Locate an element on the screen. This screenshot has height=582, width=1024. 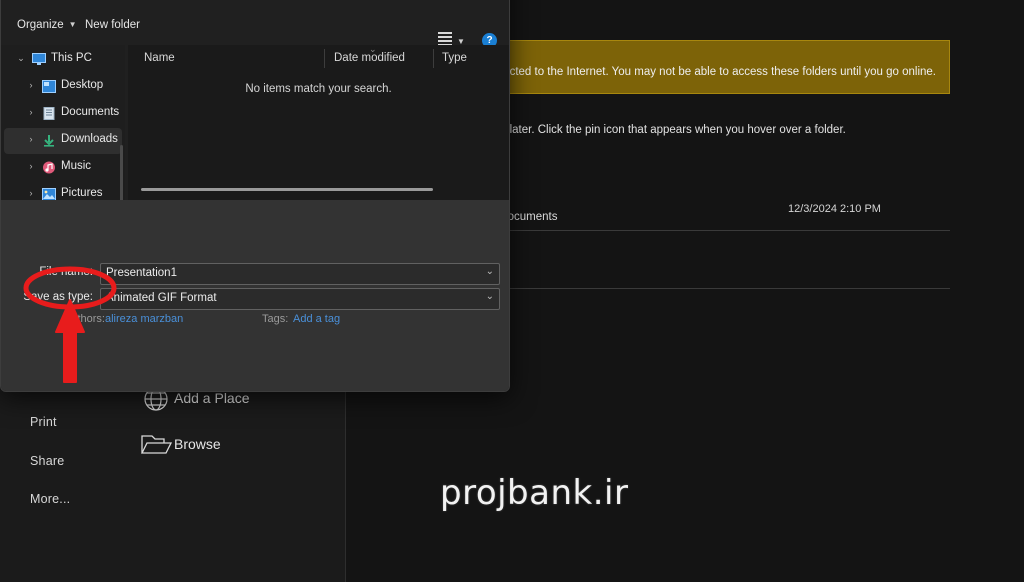
chevron-down-icon: ▼ is located at coordinates (72, 25).